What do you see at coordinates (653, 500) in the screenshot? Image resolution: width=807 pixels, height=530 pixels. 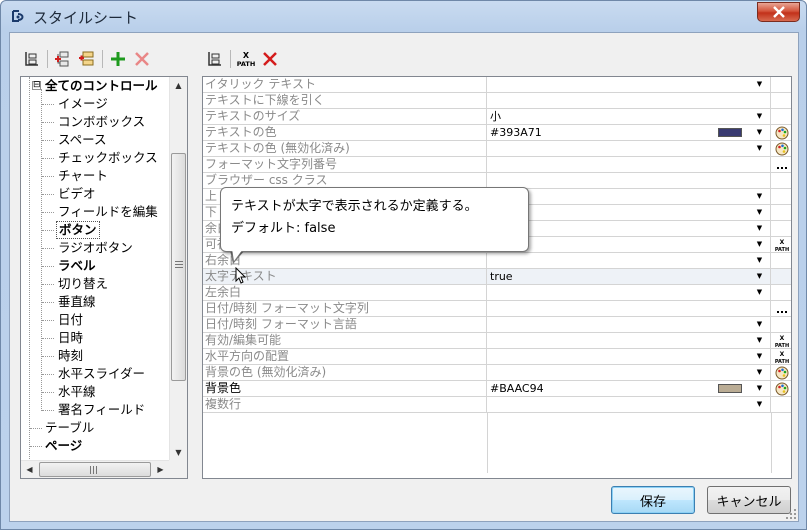 I see `save-button: 保存` at bounding box center [653, 500].